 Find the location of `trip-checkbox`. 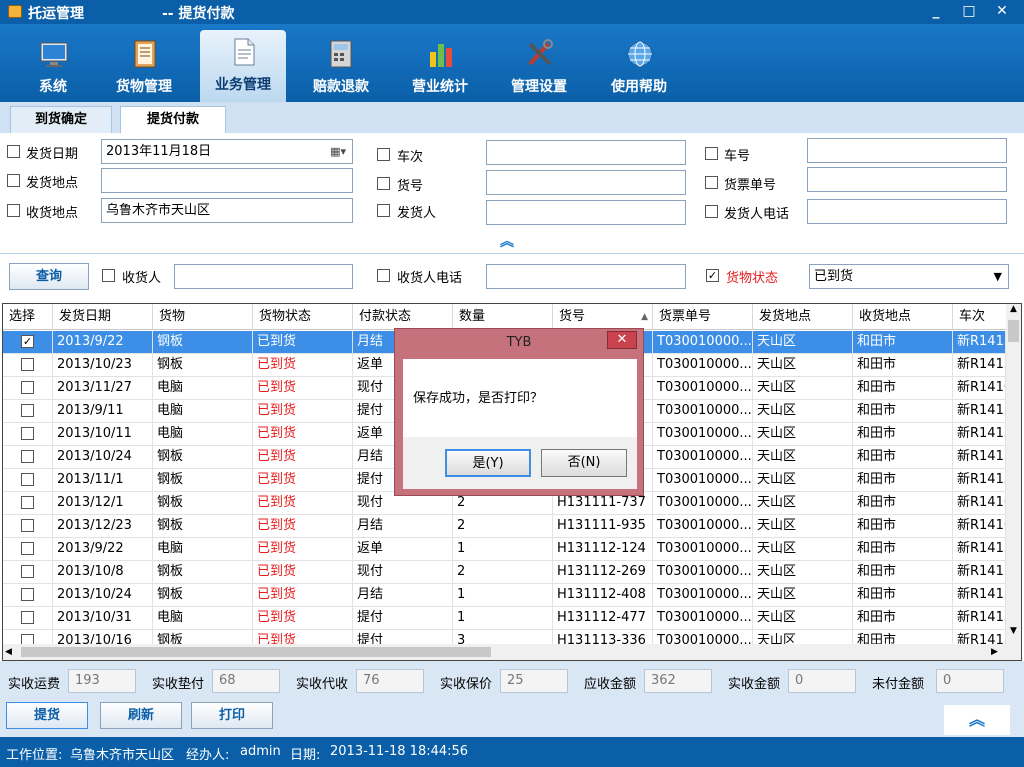

trip-checkbox is located at coordinates (383, 154).